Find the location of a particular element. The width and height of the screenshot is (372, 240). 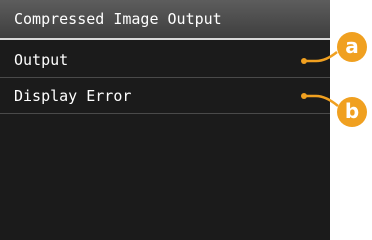

menu-item-label: Output is located at coordinates (41, 60).